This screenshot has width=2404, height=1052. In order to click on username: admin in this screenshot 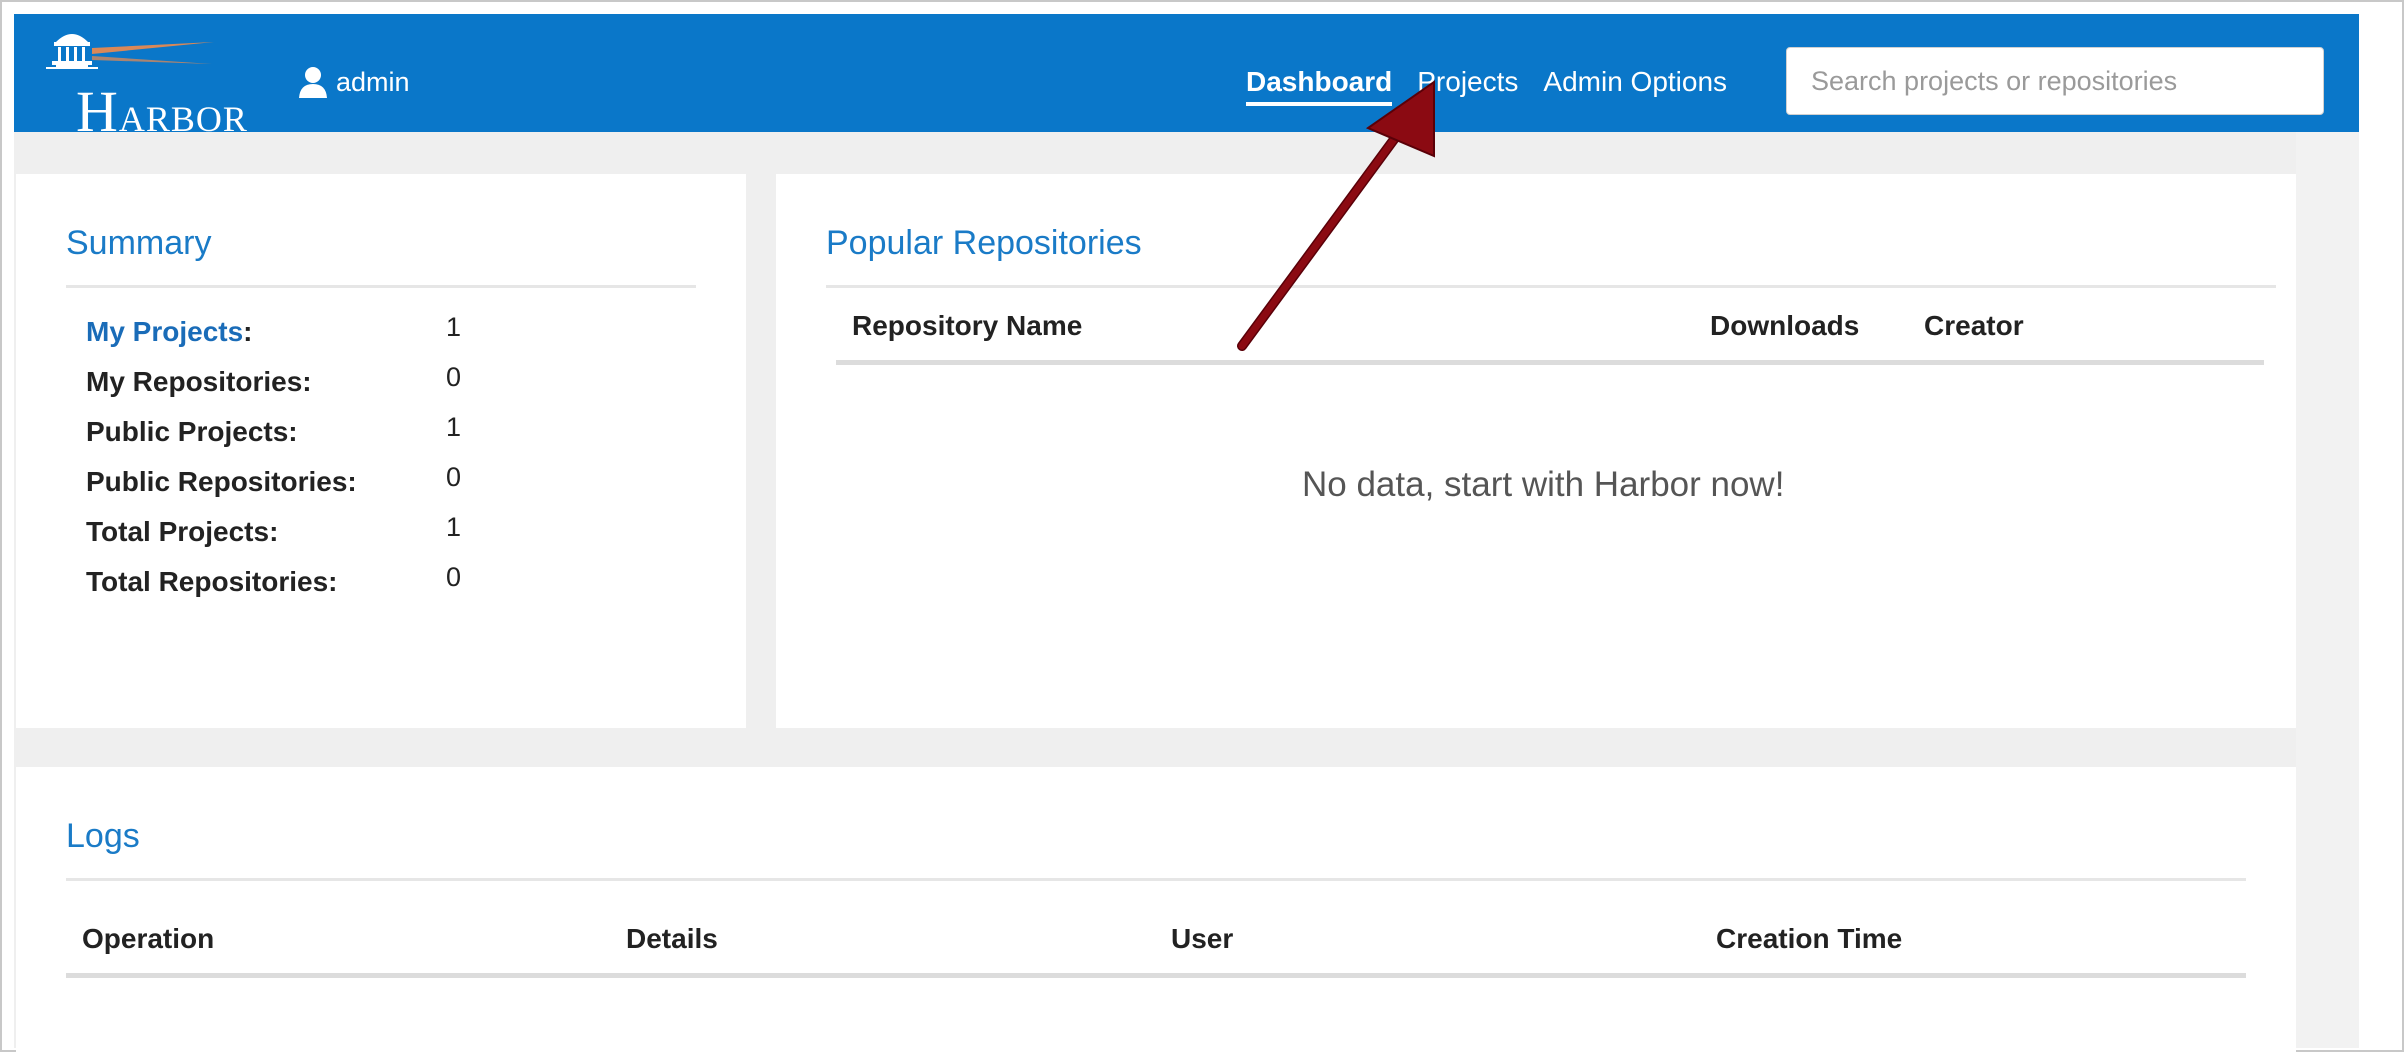, I will do `click(373, 81)`.